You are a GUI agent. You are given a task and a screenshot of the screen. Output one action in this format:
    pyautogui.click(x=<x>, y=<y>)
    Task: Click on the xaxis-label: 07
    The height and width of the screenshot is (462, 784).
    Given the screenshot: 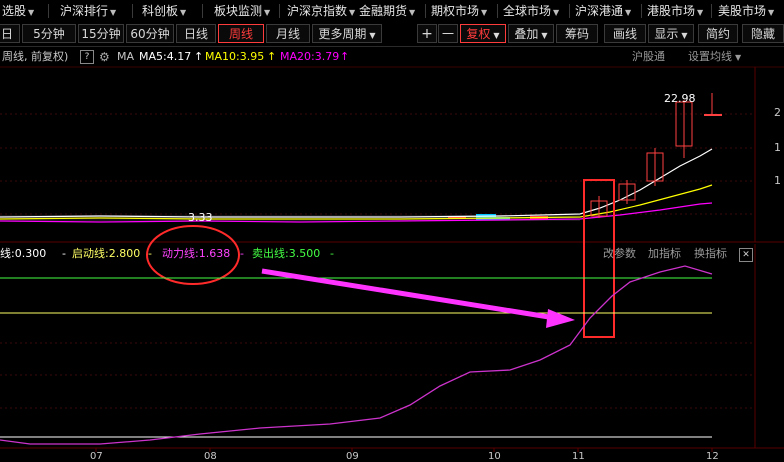 What is the action you would take?
    pyautogui.click(x=96, y=456)
    